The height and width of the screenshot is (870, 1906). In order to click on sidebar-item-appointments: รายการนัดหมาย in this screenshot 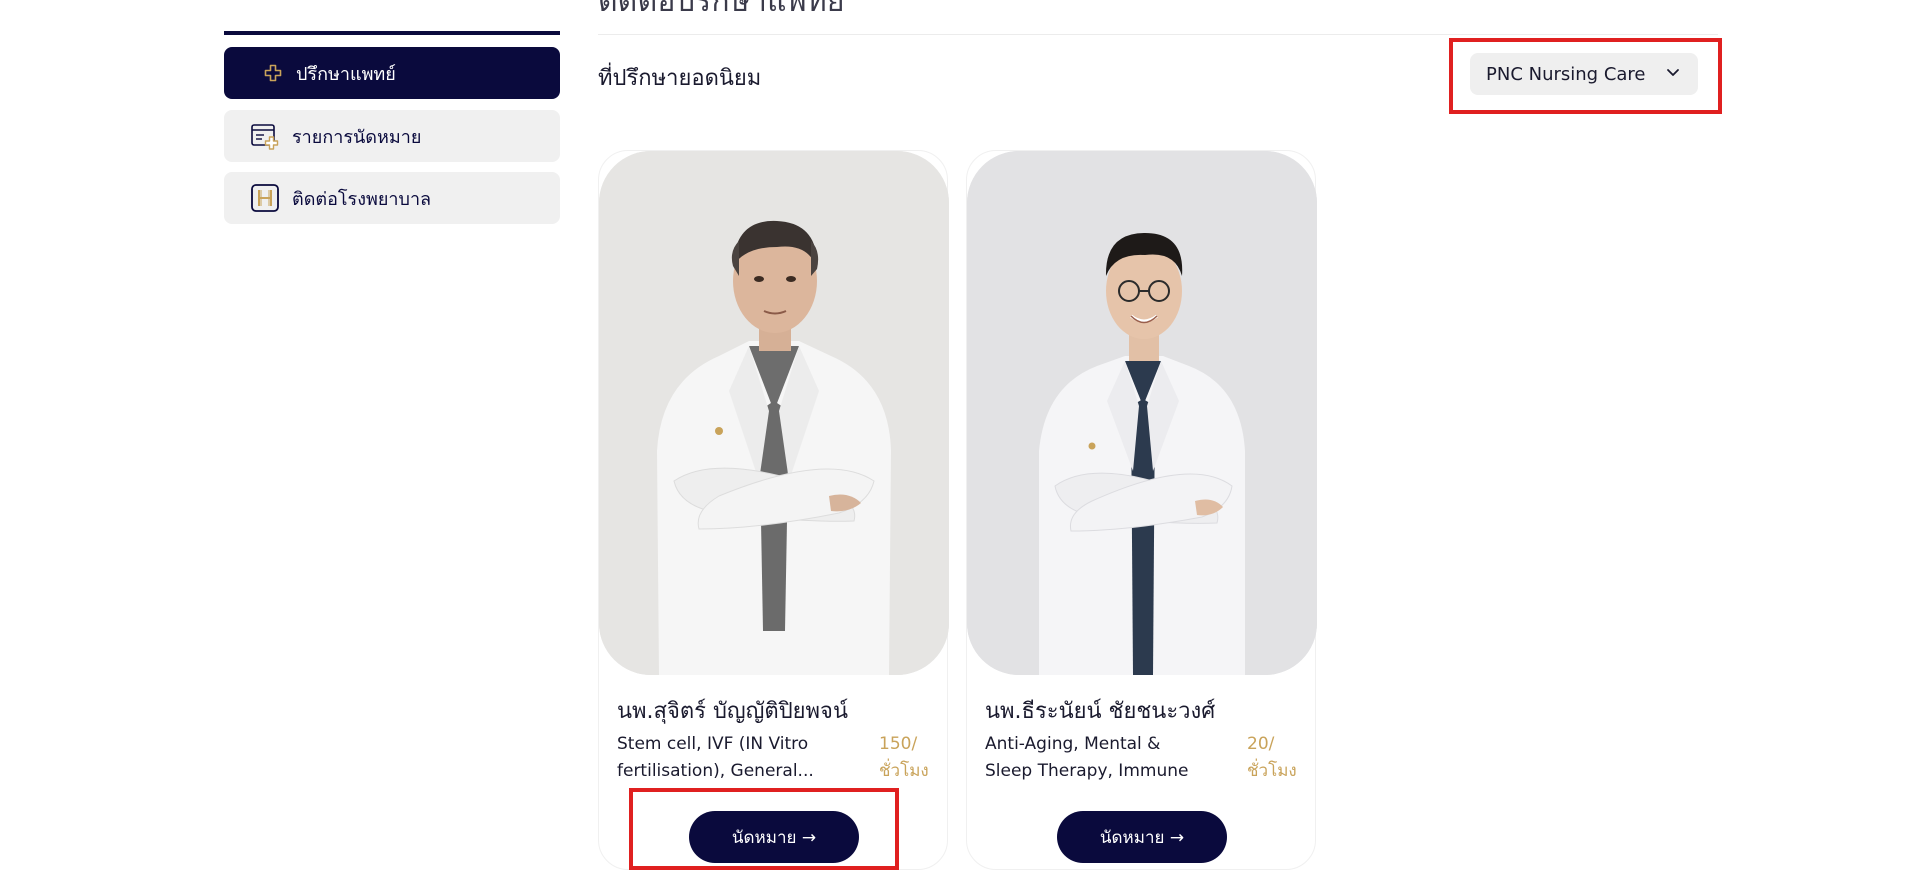, I will do `click(392, 136)`.